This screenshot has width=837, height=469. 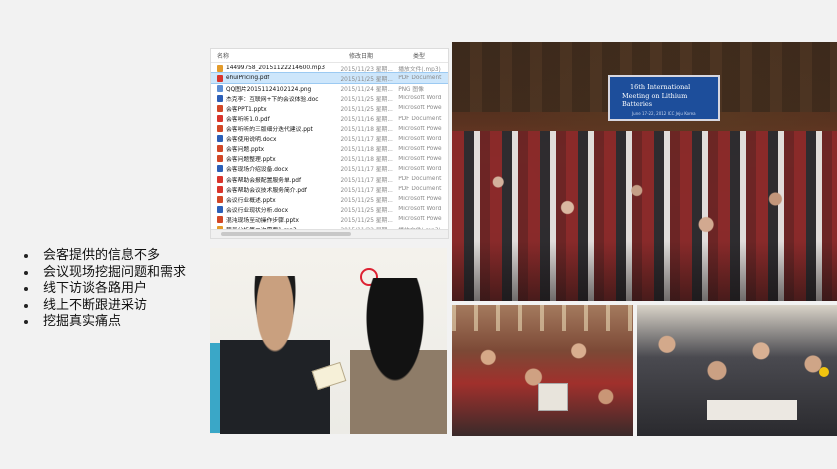 What do you see at coordinates (246, 109) in the screenshot?
I see `file-name: 会客PPT1.pptx` at bounding box center [246, 109].